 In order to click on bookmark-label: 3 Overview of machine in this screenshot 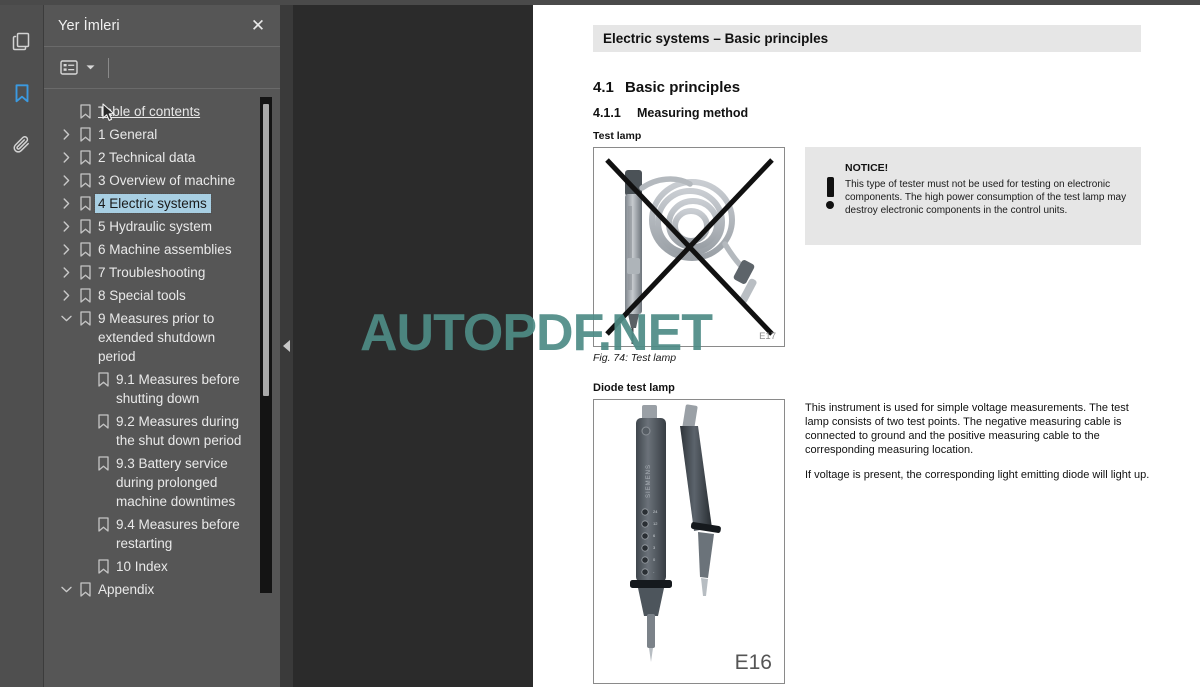, I will do `click(167, 180)`.